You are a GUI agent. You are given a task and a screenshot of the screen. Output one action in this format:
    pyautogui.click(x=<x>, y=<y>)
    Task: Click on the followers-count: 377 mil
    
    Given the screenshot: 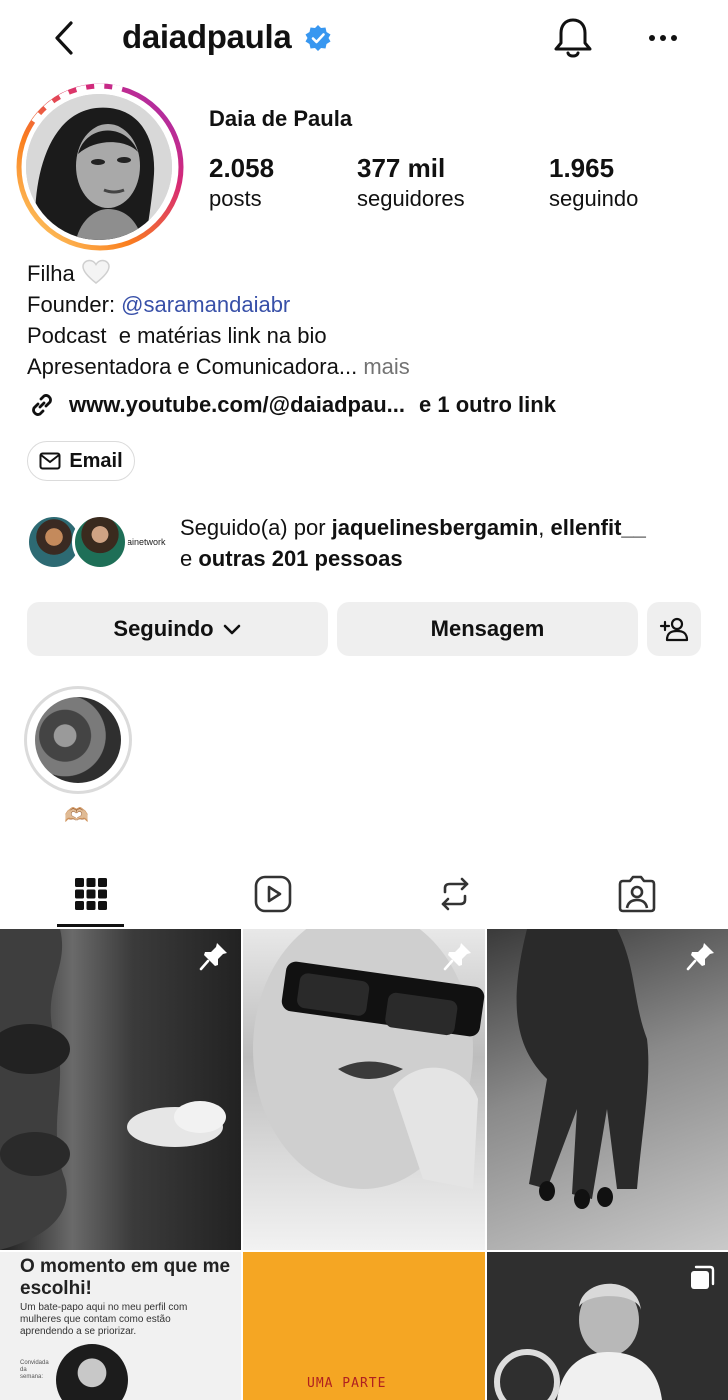 What is the action you would take?
    pyautogui.click(x=401, y=168)
    